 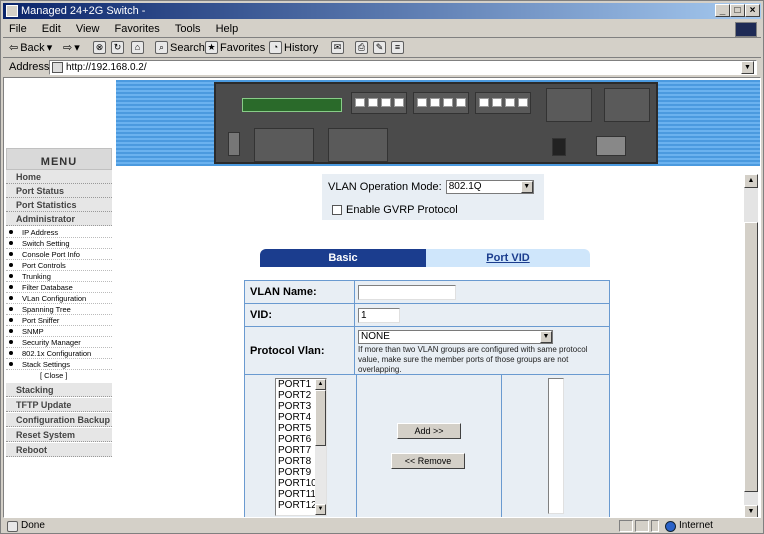 I want to click on address-input: http://192.168.0.2/ ▼, so click(x=403, y=67).